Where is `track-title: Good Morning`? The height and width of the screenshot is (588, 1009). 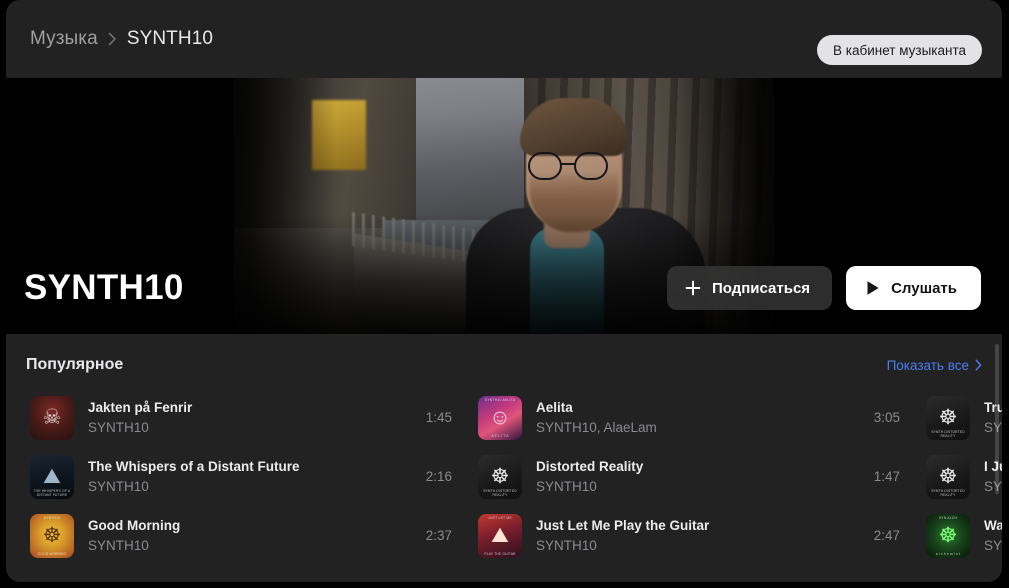 track-title: Good Morning is located at coordinates (134, 525).